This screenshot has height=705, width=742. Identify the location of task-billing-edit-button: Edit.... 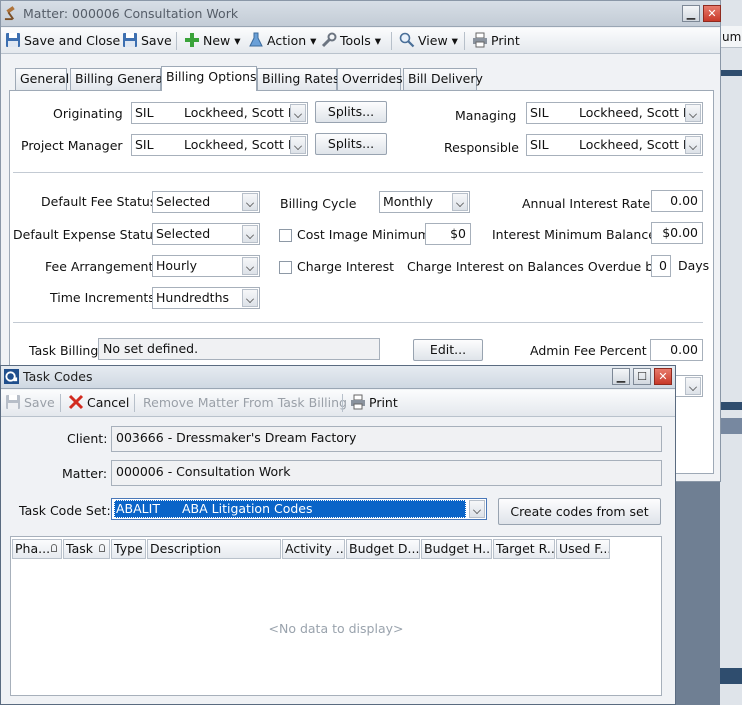
(448, 350).